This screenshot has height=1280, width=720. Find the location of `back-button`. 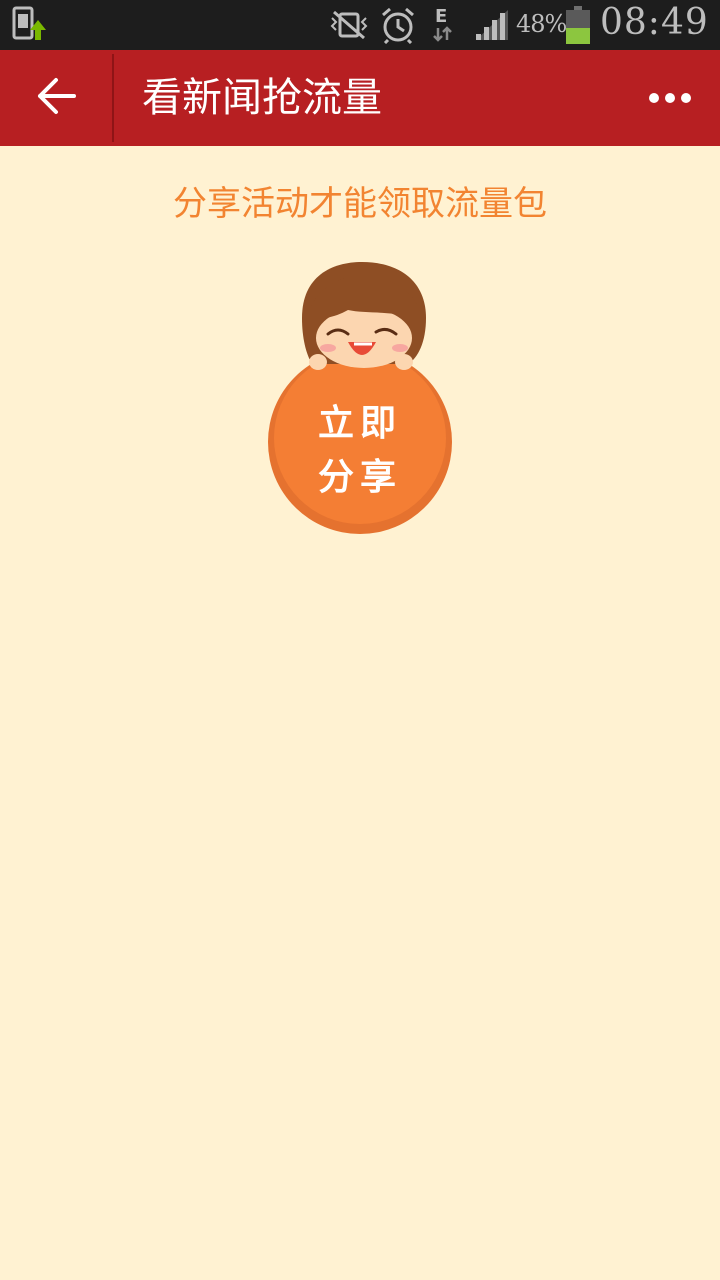

back-button is located at coordinates (56, 98).